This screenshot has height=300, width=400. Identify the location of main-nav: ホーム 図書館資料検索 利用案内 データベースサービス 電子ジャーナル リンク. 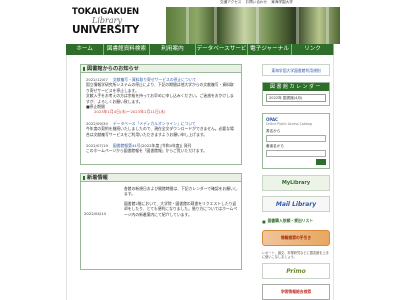
(200, 53).